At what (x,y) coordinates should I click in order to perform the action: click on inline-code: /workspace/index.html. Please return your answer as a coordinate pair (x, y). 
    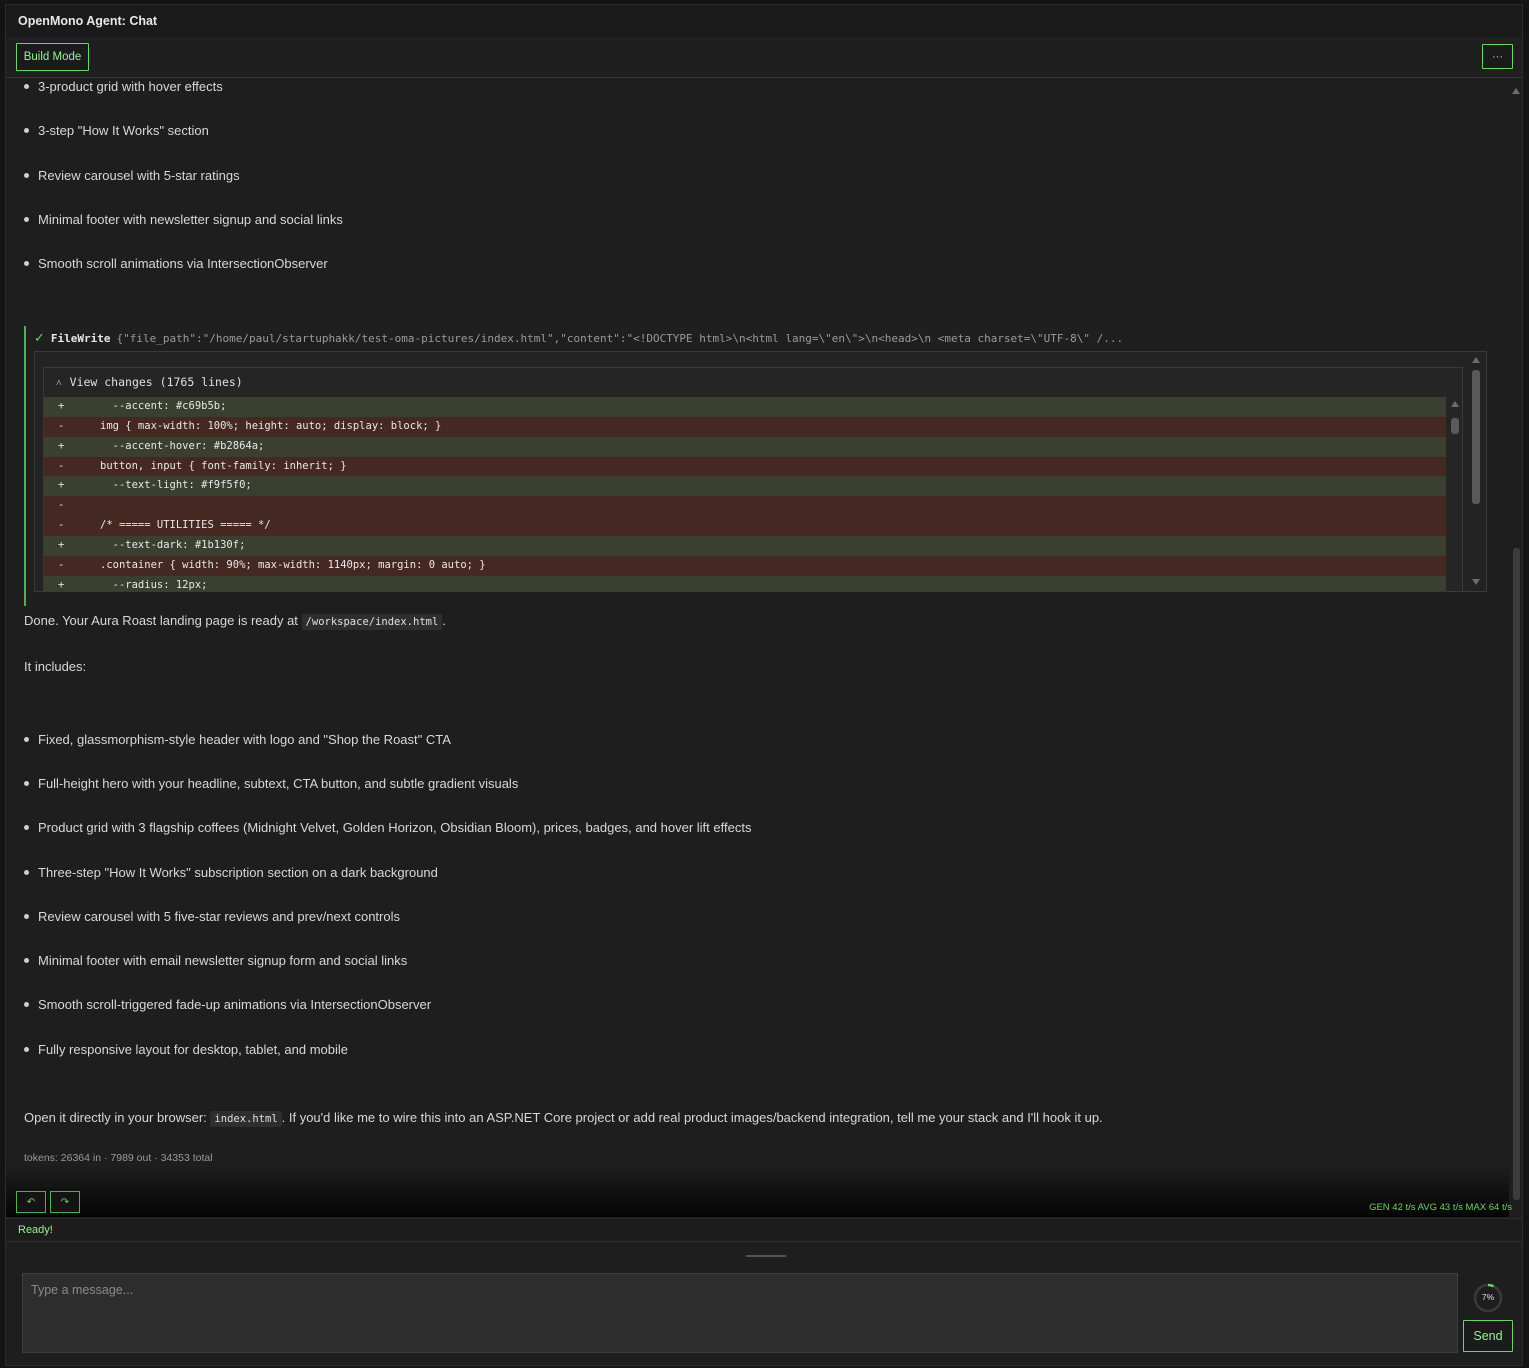
    Looking at the image, I should click on (372, 622).